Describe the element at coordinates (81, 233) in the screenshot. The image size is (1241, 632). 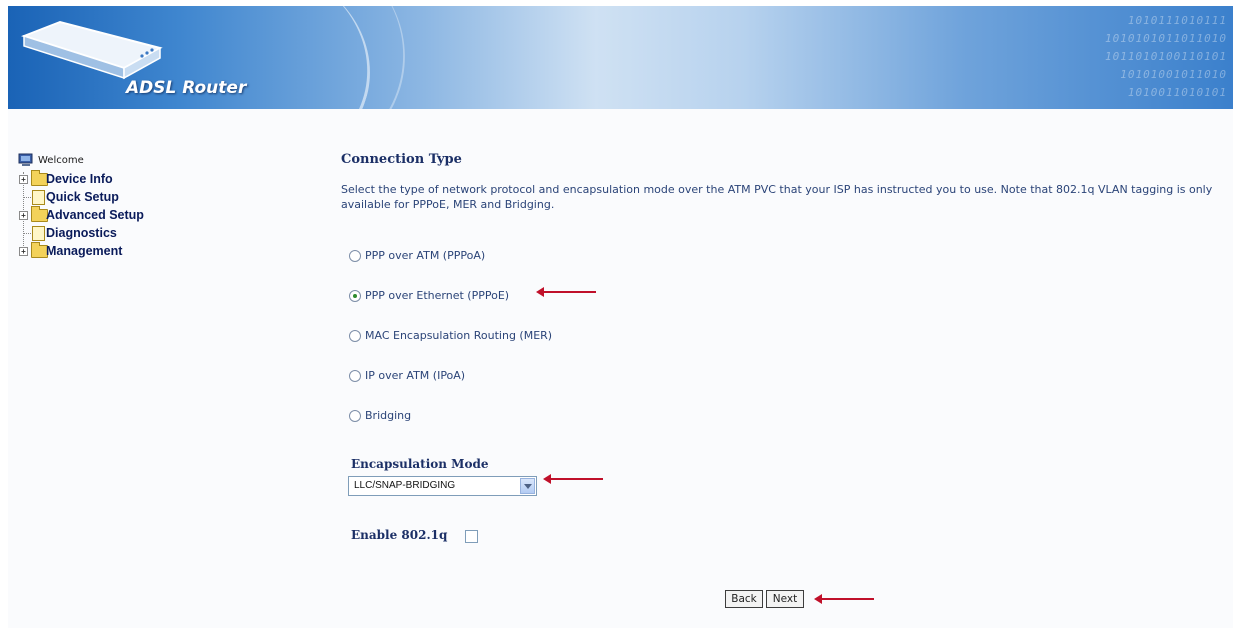
I see `nav-item-label: Diagnostics` at that location.